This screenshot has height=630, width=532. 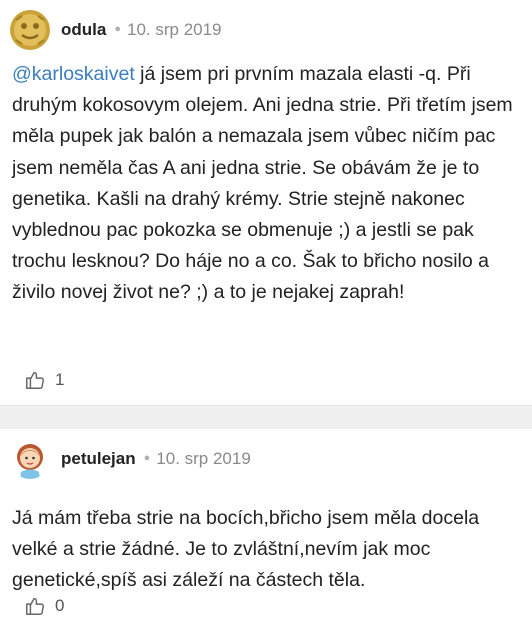 I want to click on comment-header: petulejan ● 10. srp 2019, so click(x=130, y=459).